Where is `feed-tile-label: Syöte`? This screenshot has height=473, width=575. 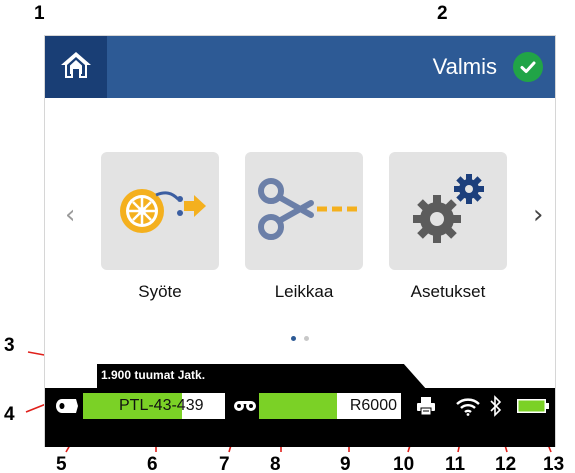
feed-tile-label: Syöte is located at coordinates (160, 291).